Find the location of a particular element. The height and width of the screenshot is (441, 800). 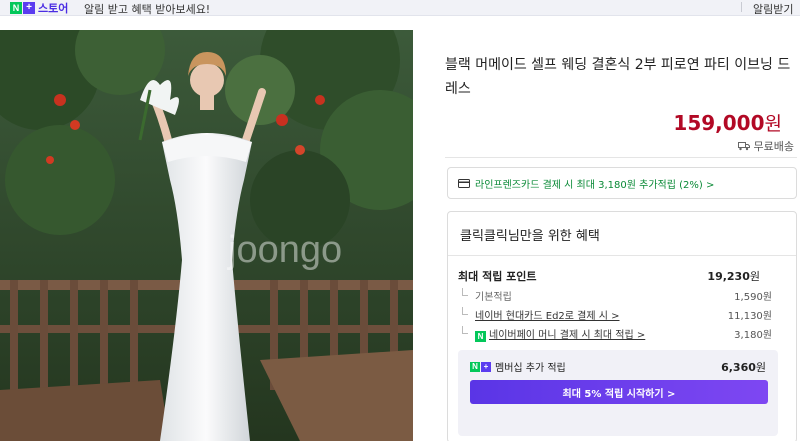

divider is located at coordinates (621, 157).